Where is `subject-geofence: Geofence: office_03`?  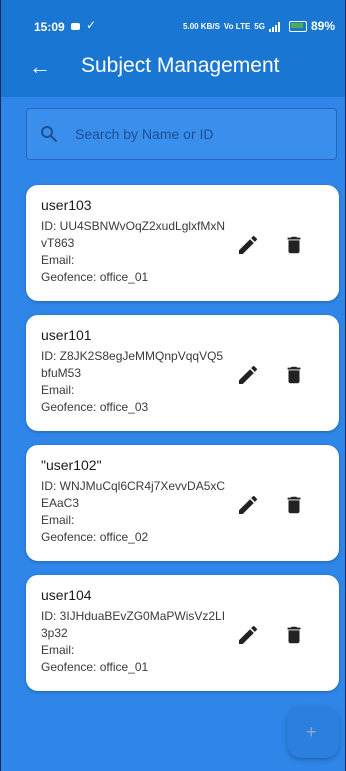
subject-geofence: Geofence: office_03 is located at coordinates (95, 407).